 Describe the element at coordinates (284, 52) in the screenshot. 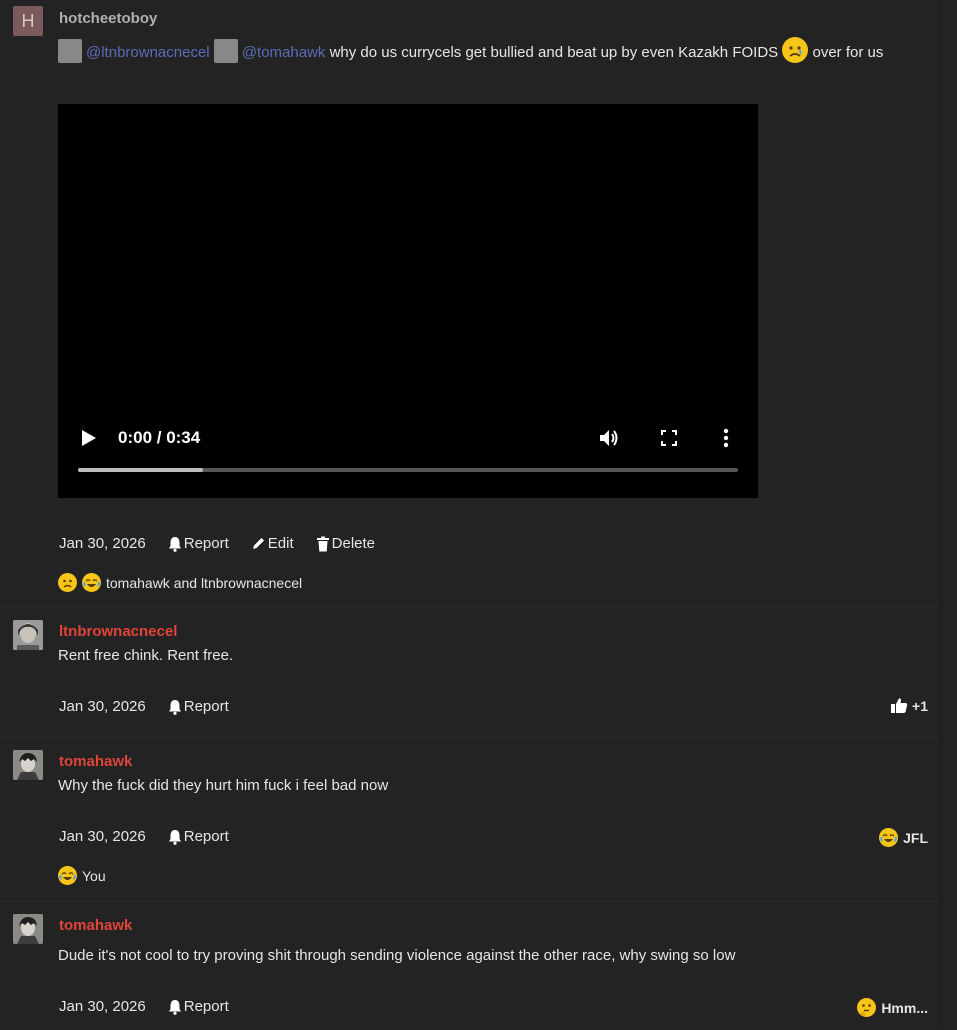

I see `mention-link: @tomahawk` at that location.